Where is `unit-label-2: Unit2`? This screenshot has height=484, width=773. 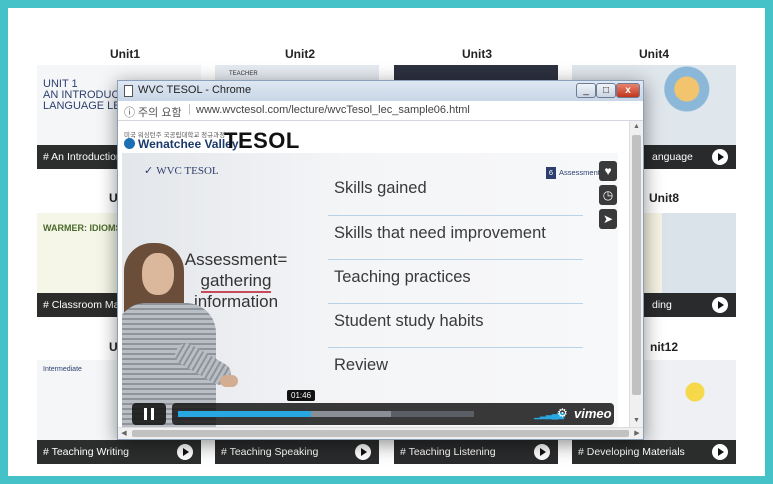
unit-label-2: Unit2 is located at coordinates (300, 54).